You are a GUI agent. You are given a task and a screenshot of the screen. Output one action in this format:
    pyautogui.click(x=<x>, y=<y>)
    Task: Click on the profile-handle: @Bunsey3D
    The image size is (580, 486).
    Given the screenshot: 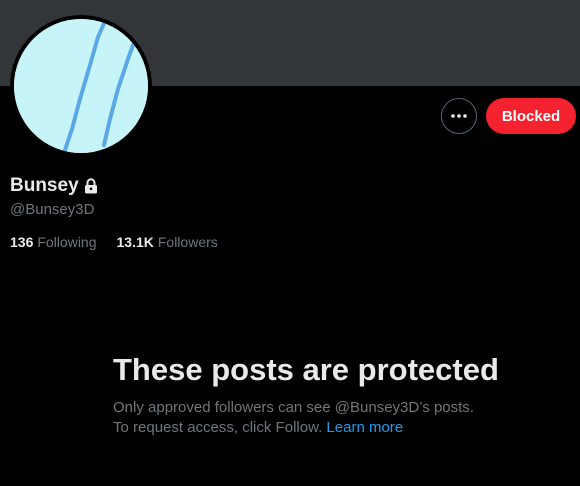 What is the action you would take?
    pyautogui.click(x=52, y=209)
    